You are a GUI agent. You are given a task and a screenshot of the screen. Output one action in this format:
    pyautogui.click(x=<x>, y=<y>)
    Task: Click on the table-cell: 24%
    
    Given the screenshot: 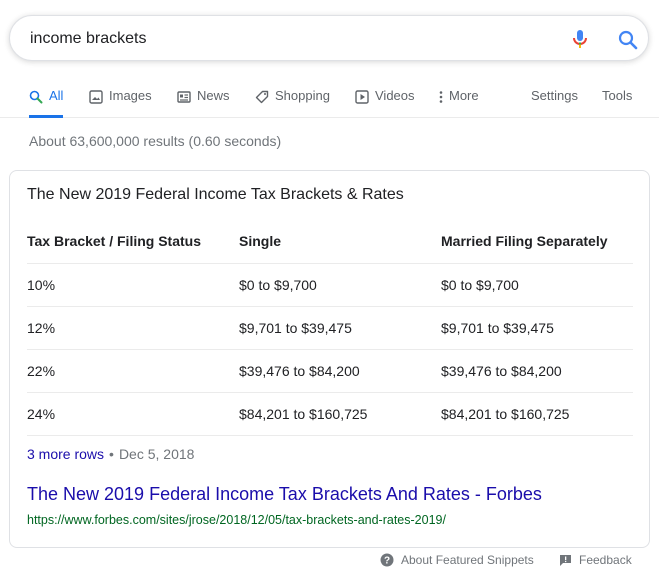 What is the action you would take?
    pyautogui.click(x=41, y=414)
    